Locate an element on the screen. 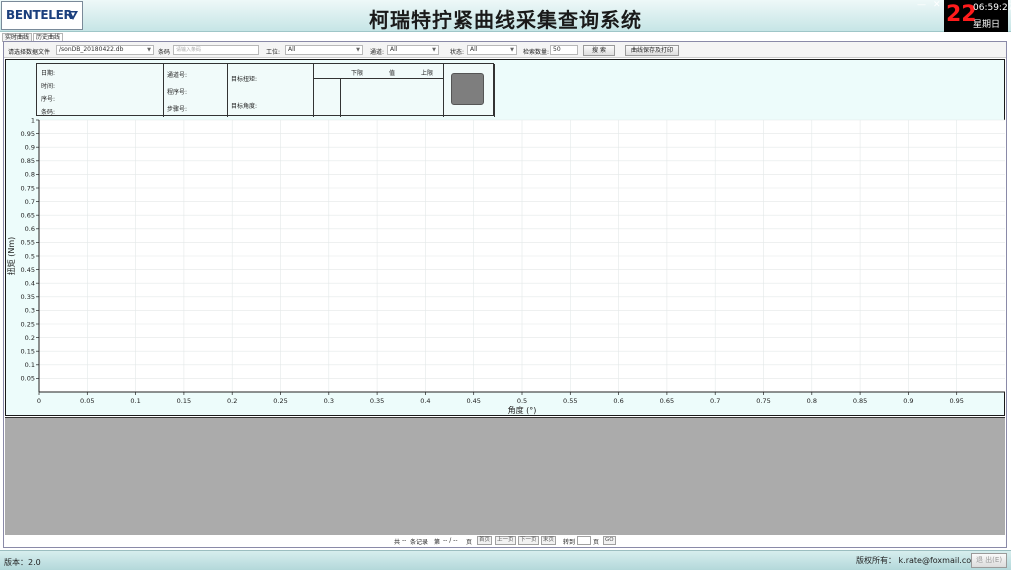  channel-value: All is located at coordinates (394, 49).